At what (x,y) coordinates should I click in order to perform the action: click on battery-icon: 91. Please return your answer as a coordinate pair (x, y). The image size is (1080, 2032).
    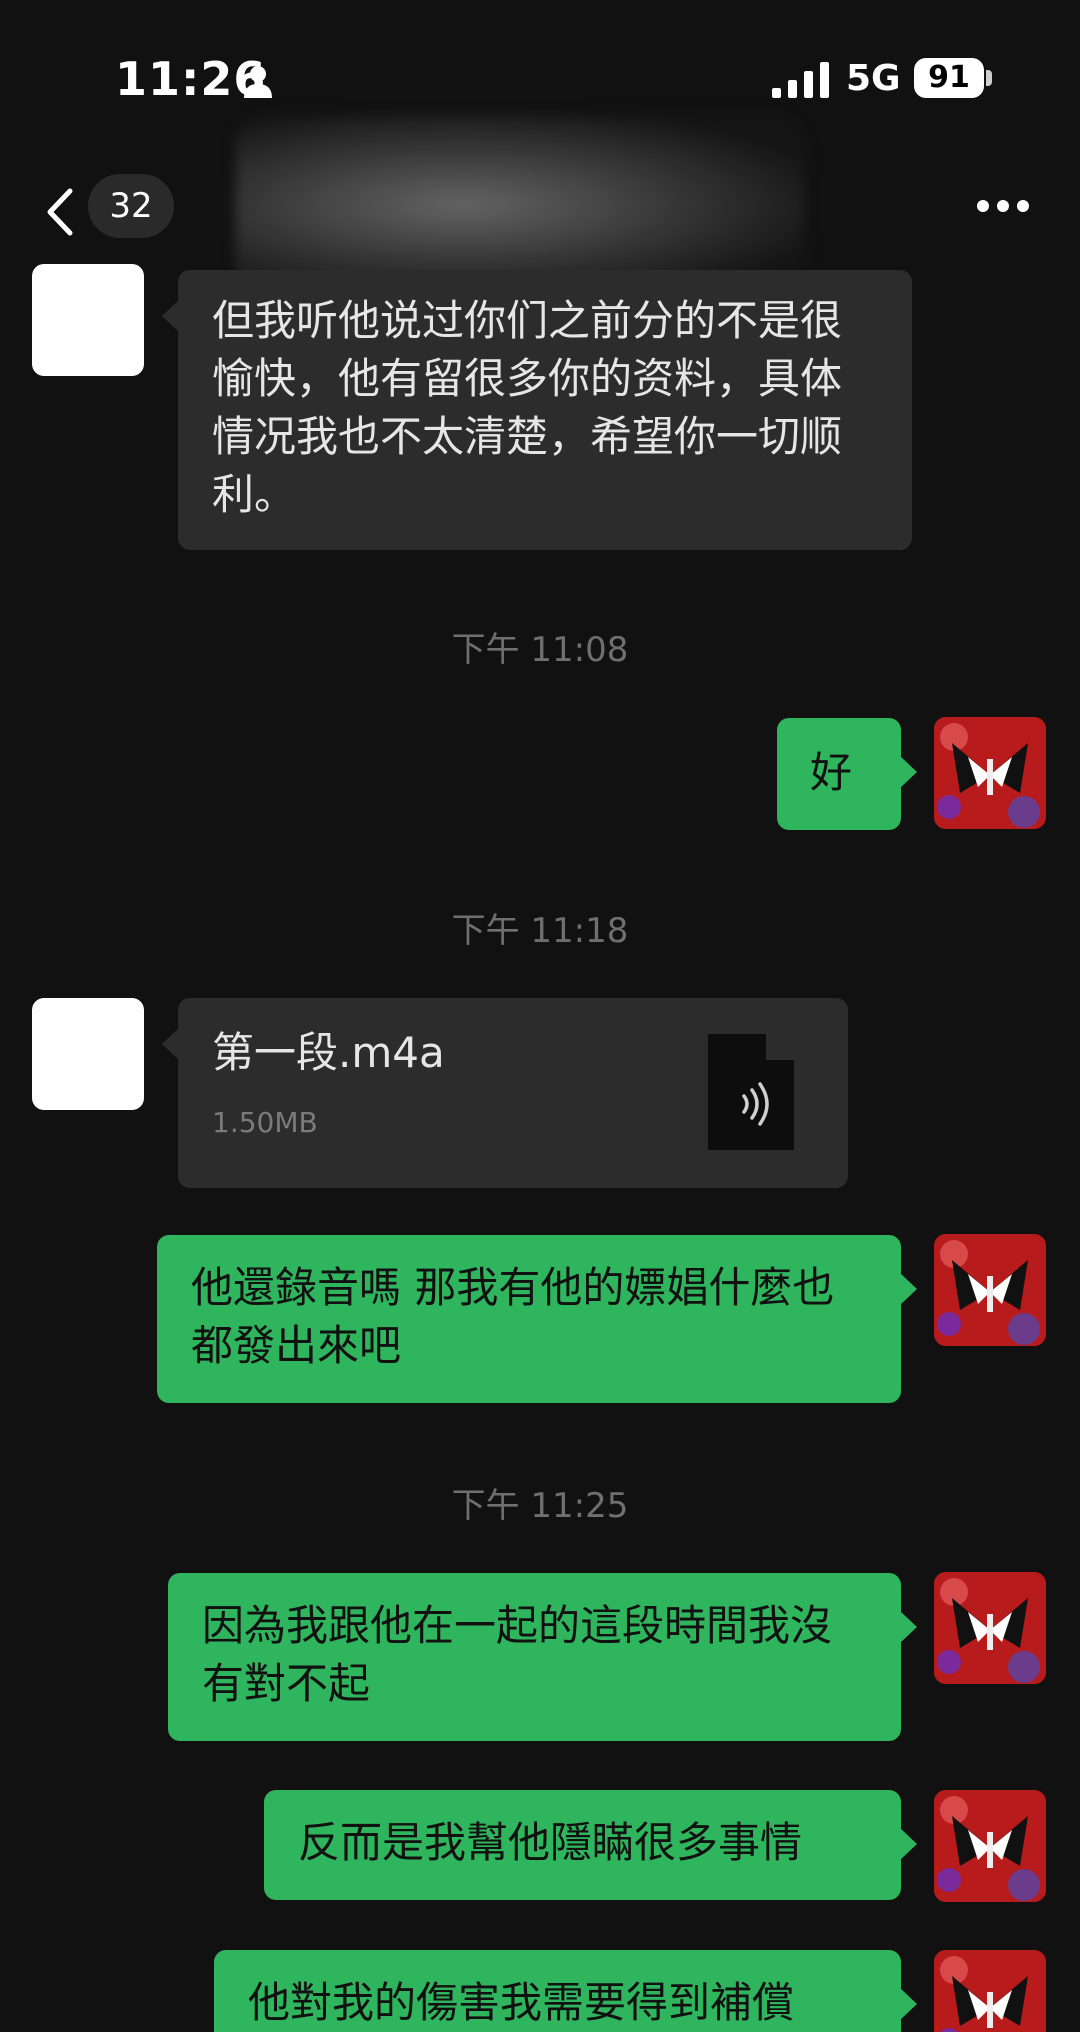
    Looking at the image, I should click on (949, 78).